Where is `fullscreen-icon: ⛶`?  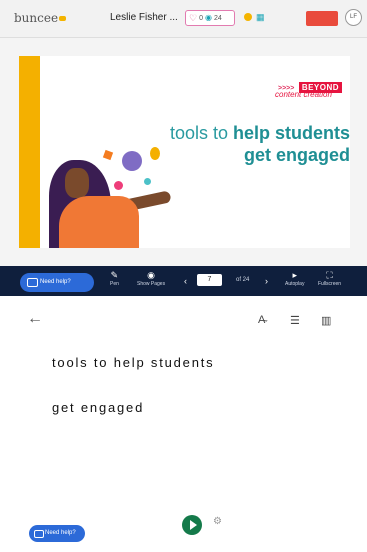 fullscreen-icon: ⛶ is located at coordinates (329, 275).